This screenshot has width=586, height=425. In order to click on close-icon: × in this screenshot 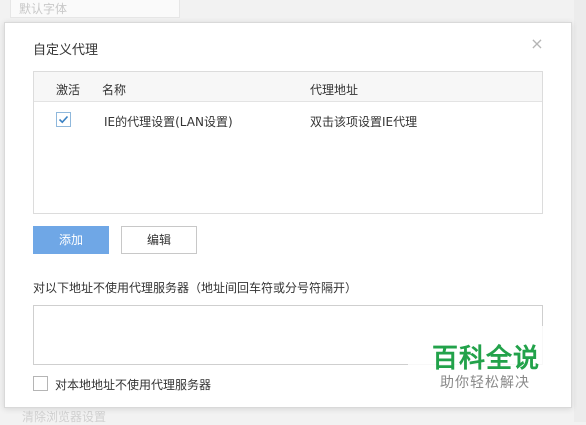, I will do `click(537, 44)`.